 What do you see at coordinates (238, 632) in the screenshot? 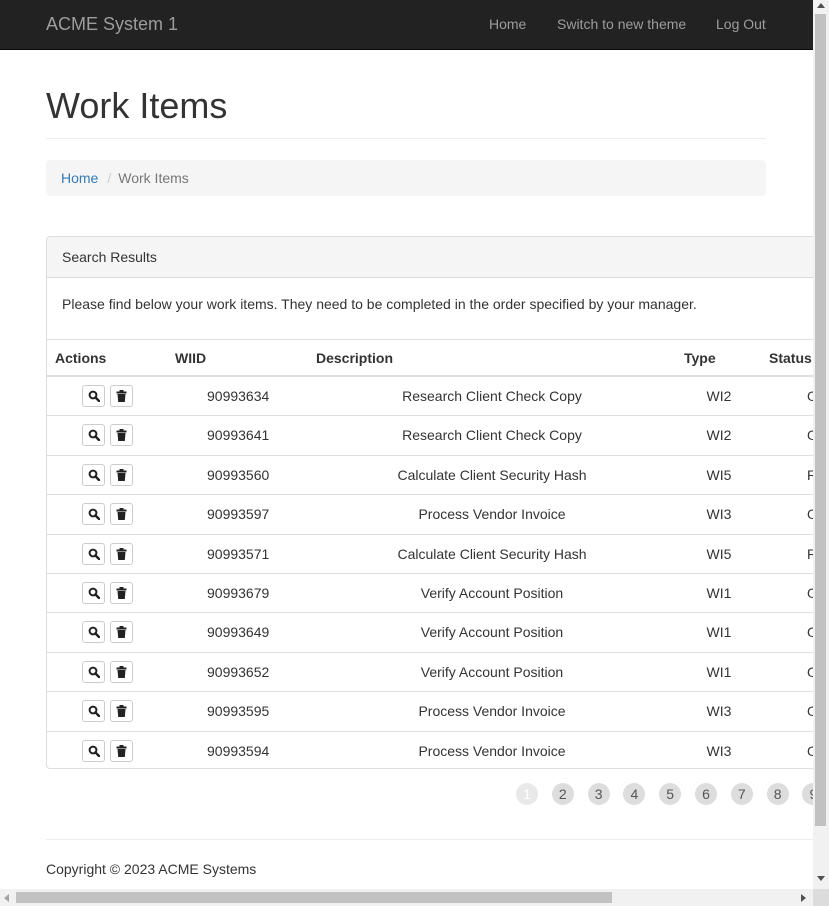
I see `cell-wiid: 90993649` at bounding box center [238, 632].